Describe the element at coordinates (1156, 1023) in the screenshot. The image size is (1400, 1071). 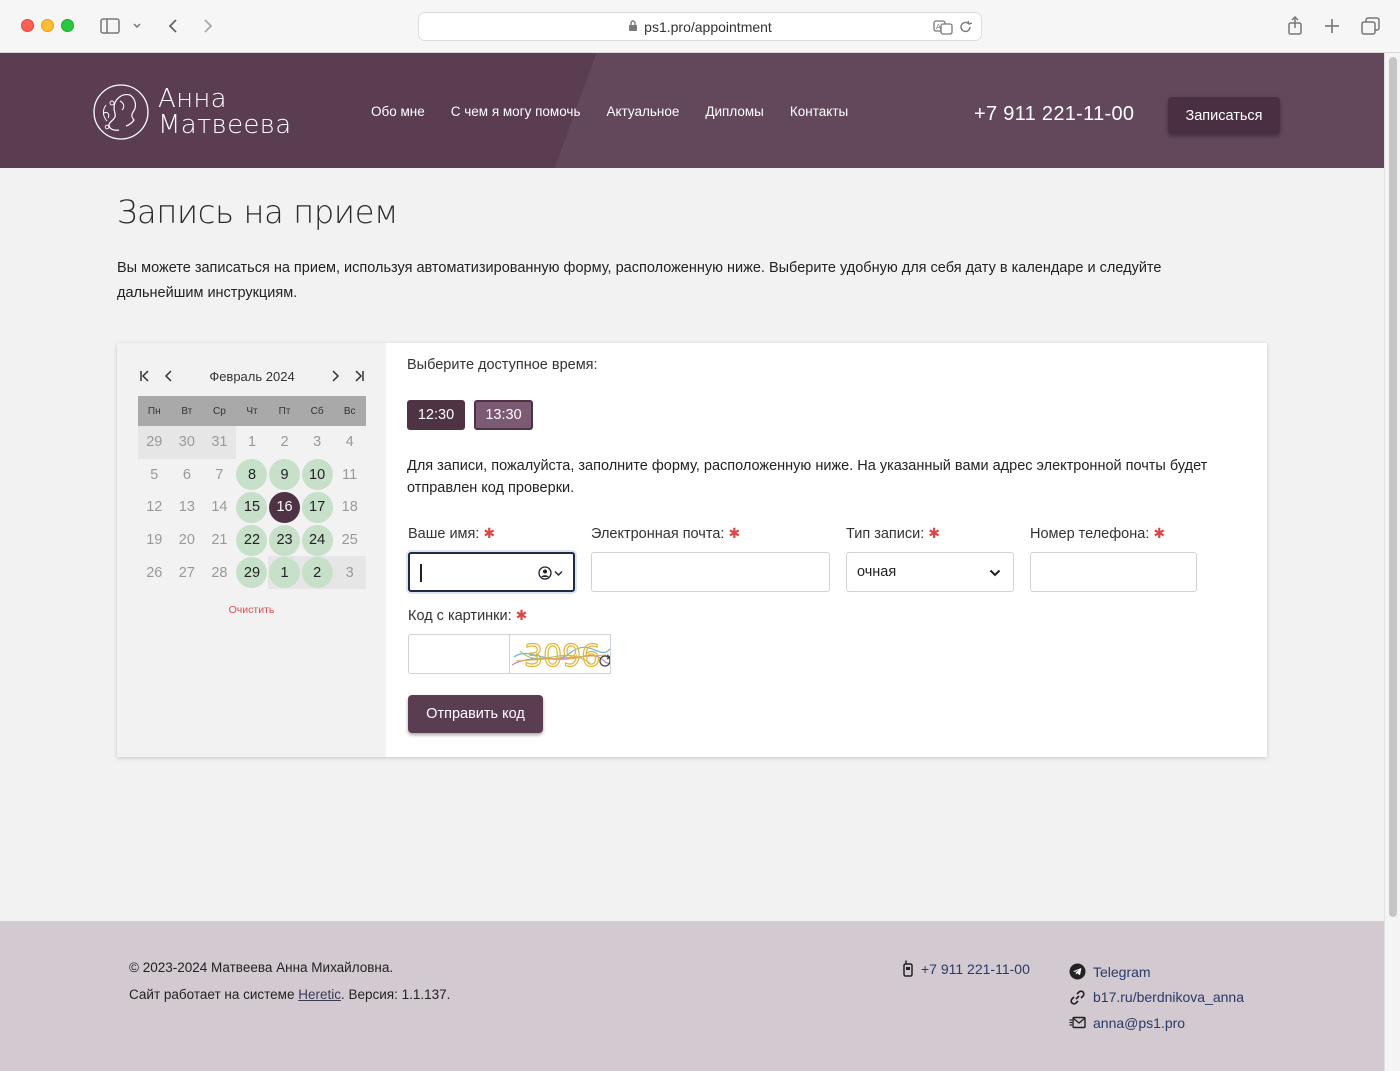
I see `email-link: anna@ps1.pro` at that location.